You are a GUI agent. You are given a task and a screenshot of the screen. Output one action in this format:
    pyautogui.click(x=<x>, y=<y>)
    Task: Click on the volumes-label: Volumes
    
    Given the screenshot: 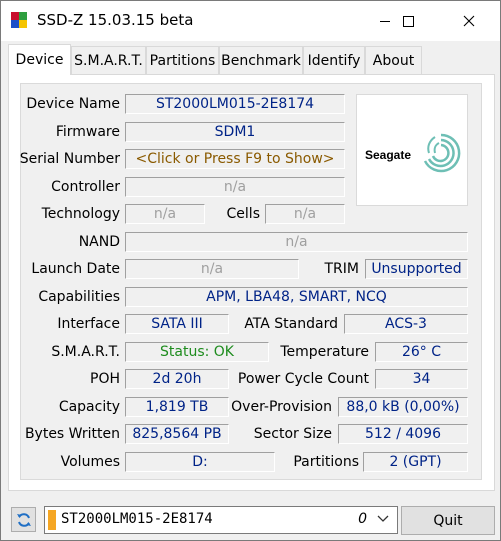 What is the action you would take?
    pyautogui.click(x=90, y=462)
    